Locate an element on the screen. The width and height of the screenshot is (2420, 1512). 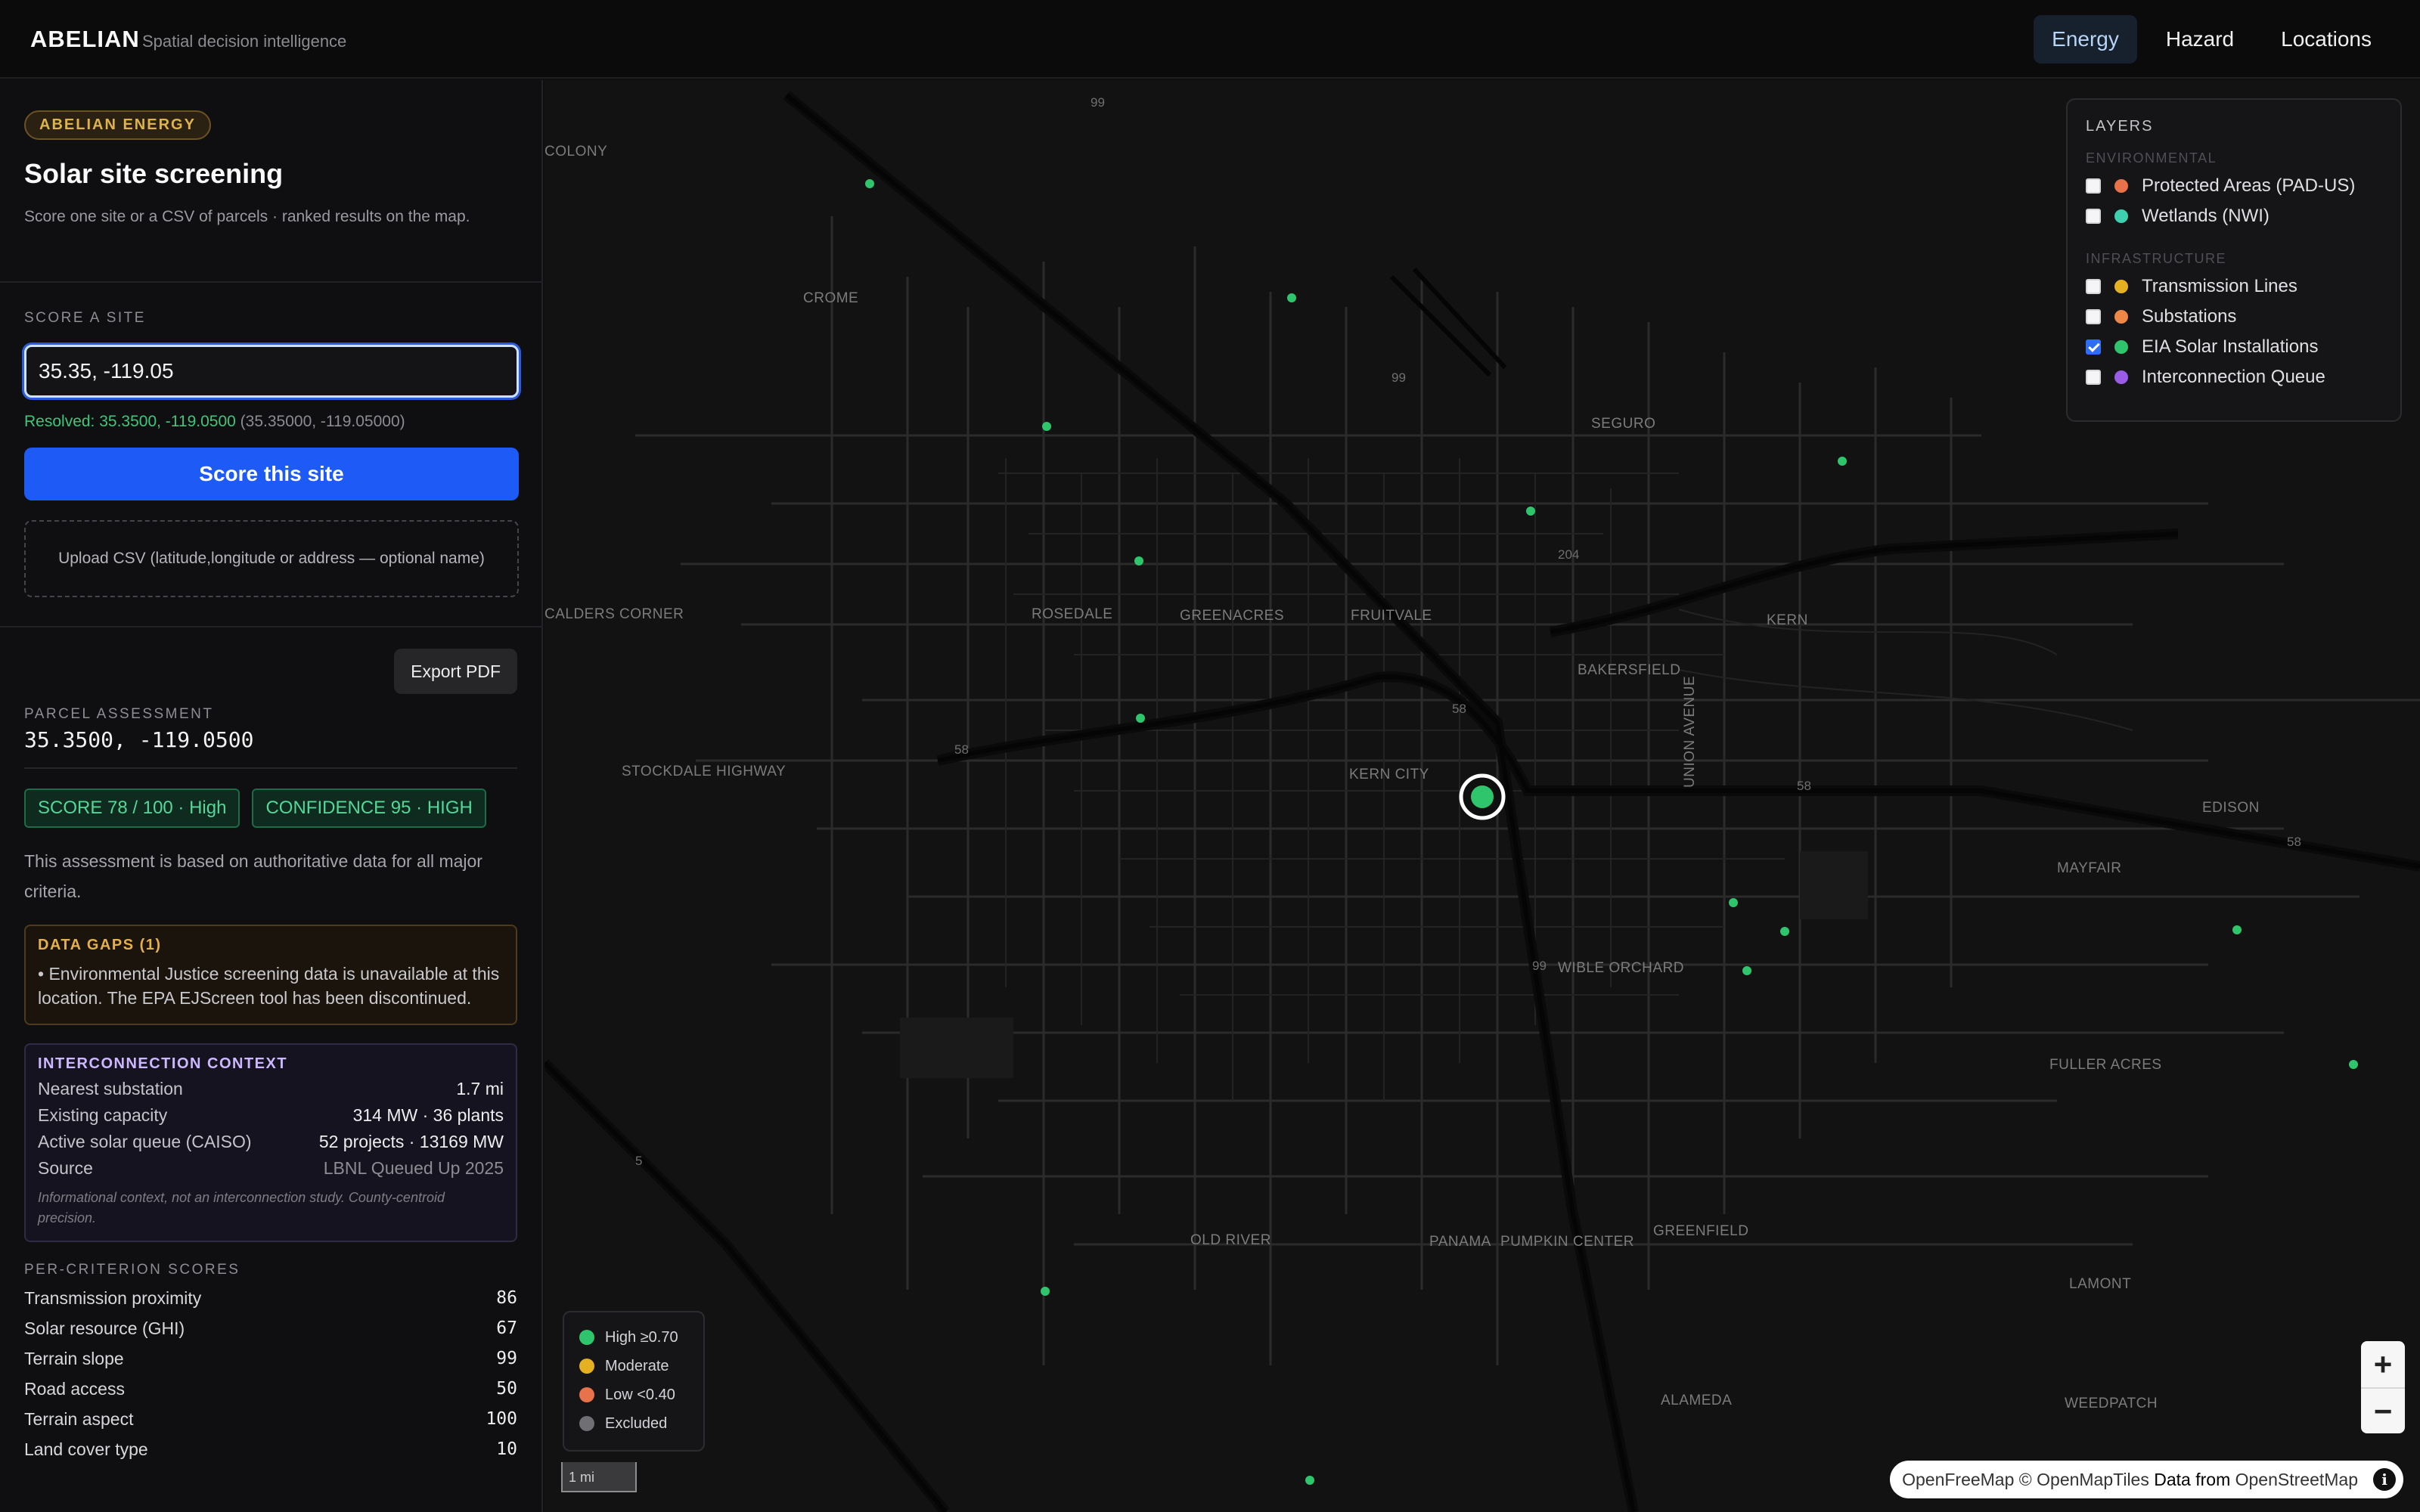
attribution-link-openmaptiles: © OpenMapTiles is located at coordinates (2084, 1479).